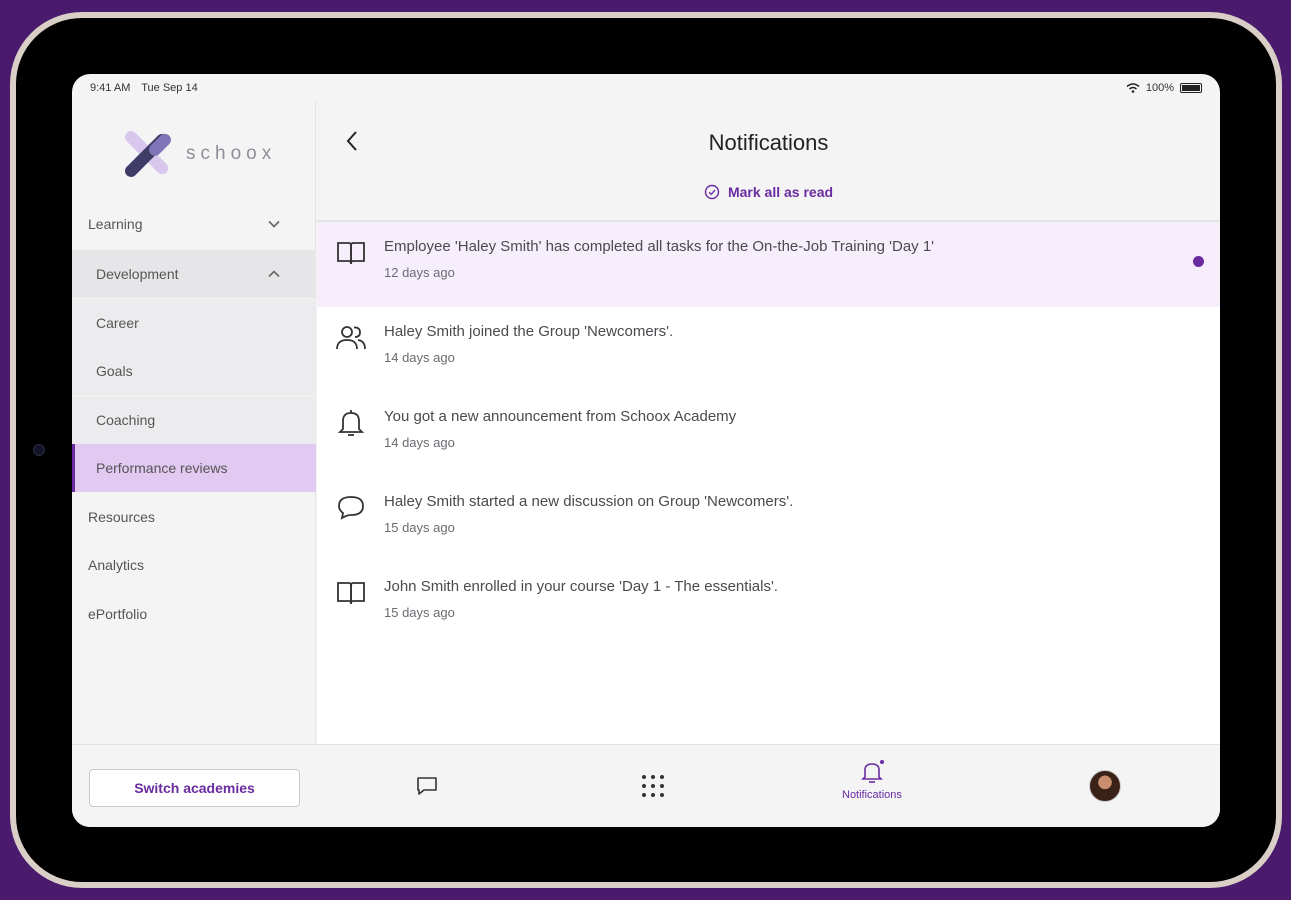 This screenshot has height=900, width=1291. Describe the element at coordinates (137, 274) in the screenshot. I see `sidebar-item-label: Development` at that location.